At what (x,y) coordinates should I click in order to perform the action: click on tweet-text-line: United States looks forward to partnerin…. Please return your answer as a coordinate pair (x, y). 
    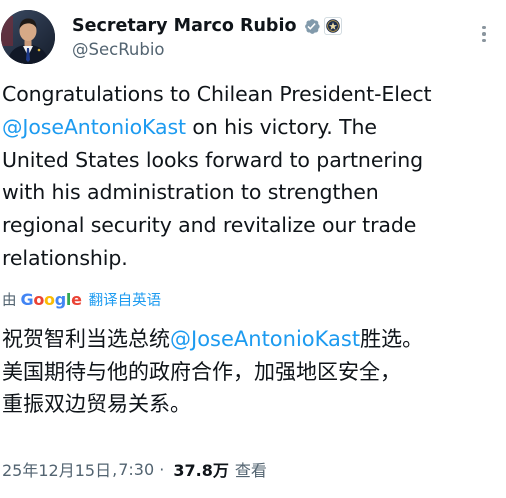
    Looking at the image, I should click on (252, 160).